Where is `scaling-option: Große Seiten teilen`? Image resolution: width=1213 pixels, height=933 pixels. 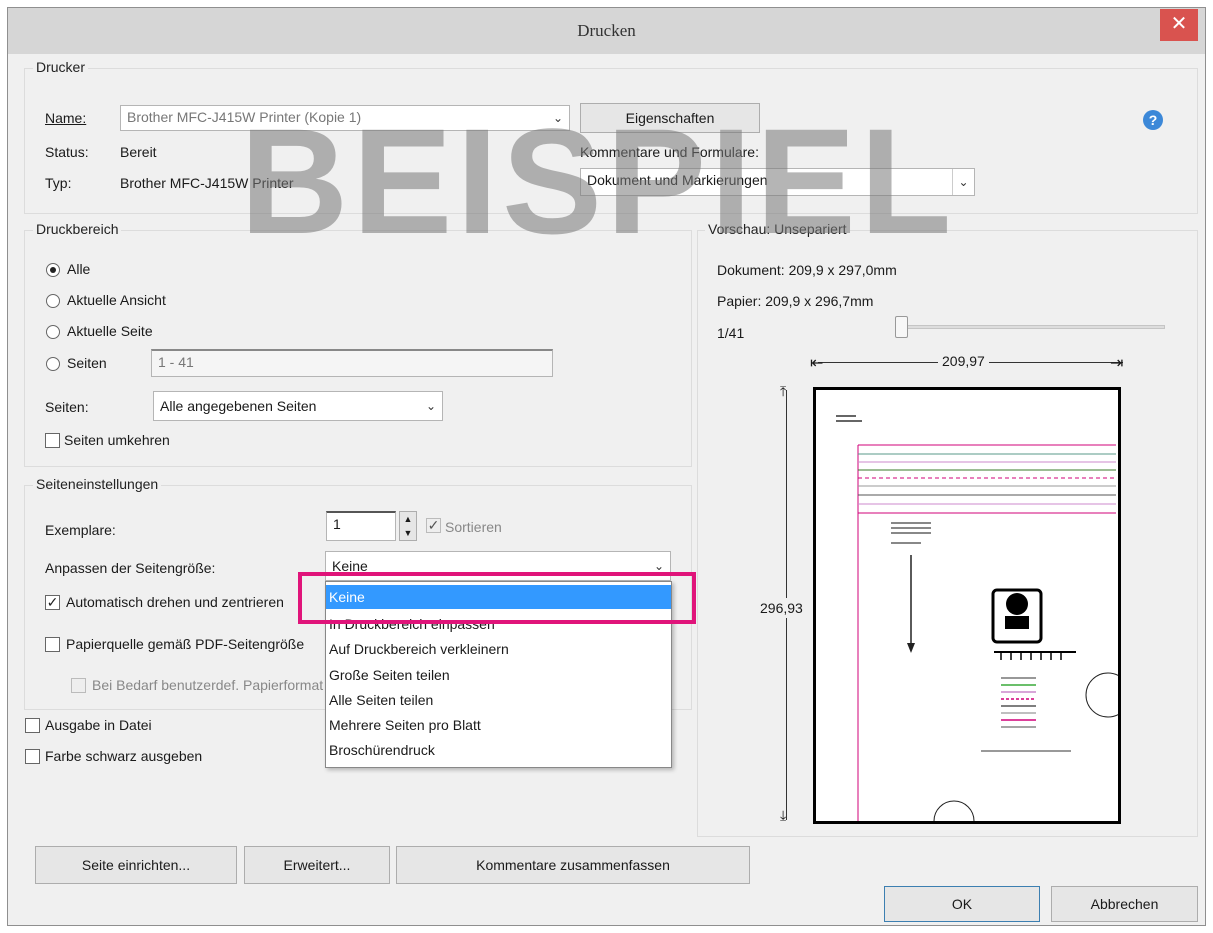
scaling-option: Große Seiten teilen is located at coordinates (498, 675).